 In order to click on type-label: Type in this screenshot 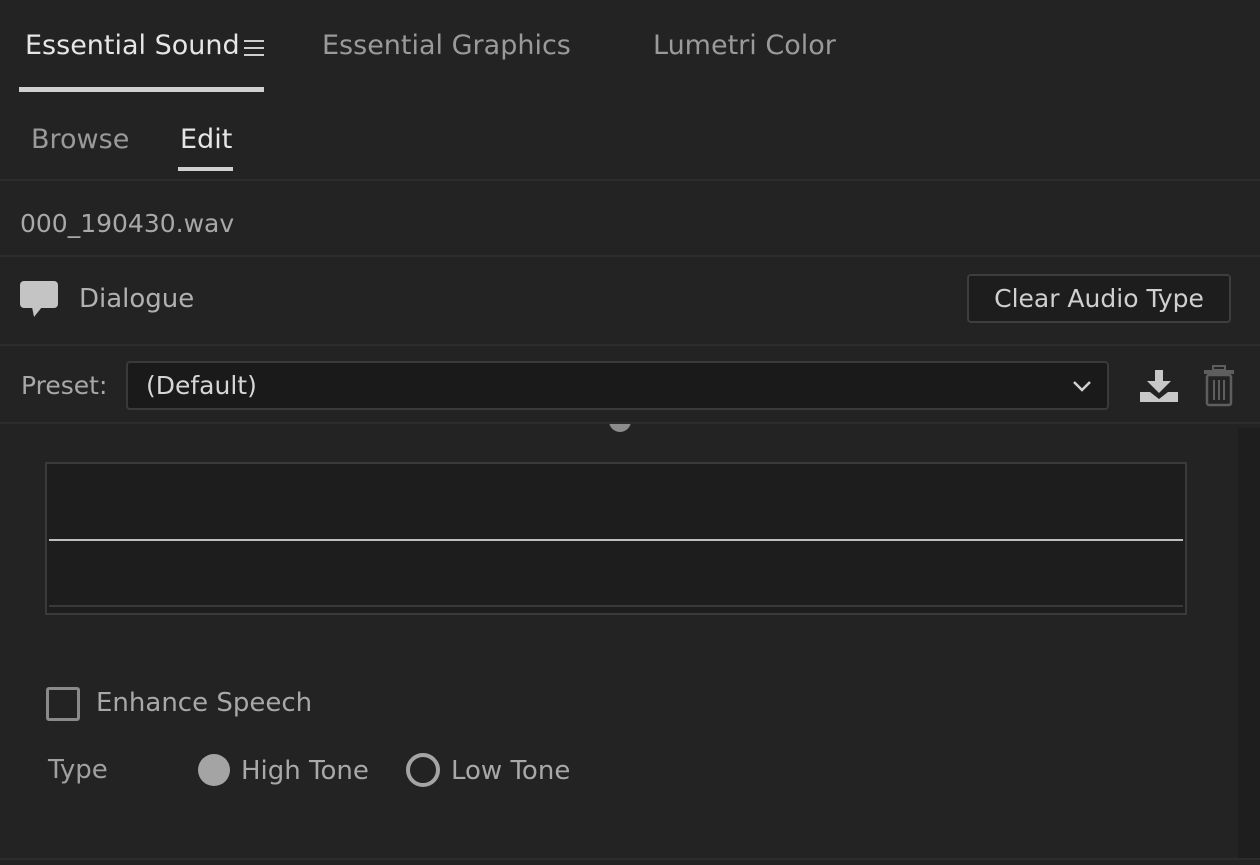, I will do `click(78, 770)`.